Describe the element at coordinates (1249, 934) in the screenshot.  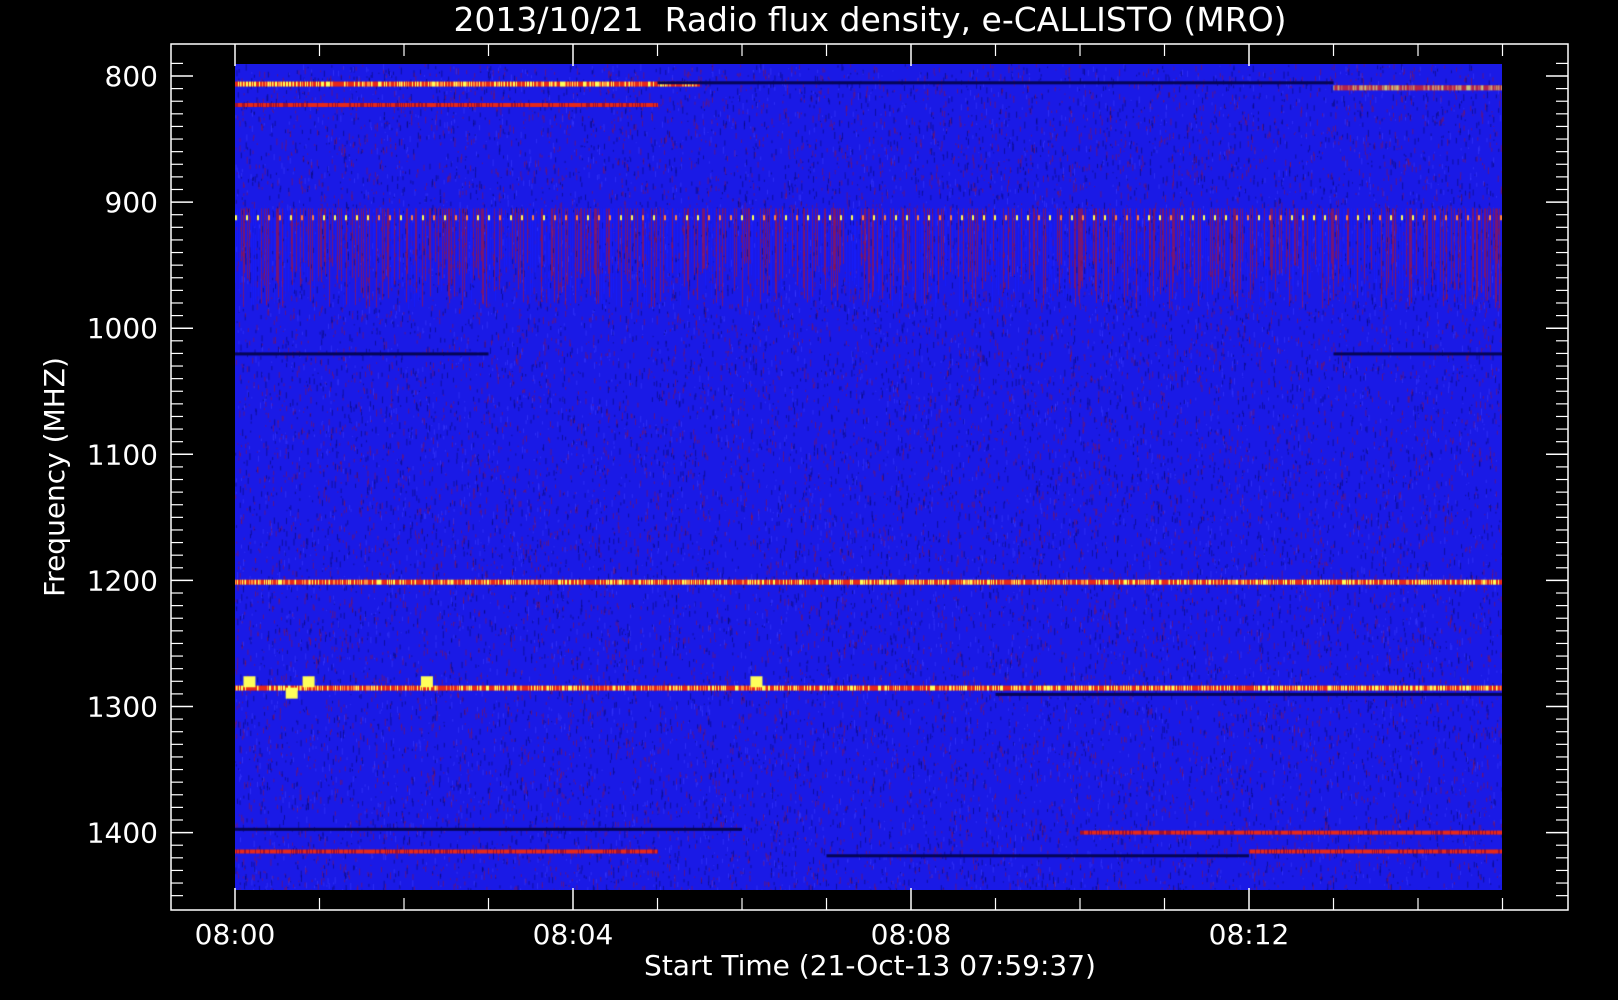
I see `x-tick-label: 08:12` at that location.